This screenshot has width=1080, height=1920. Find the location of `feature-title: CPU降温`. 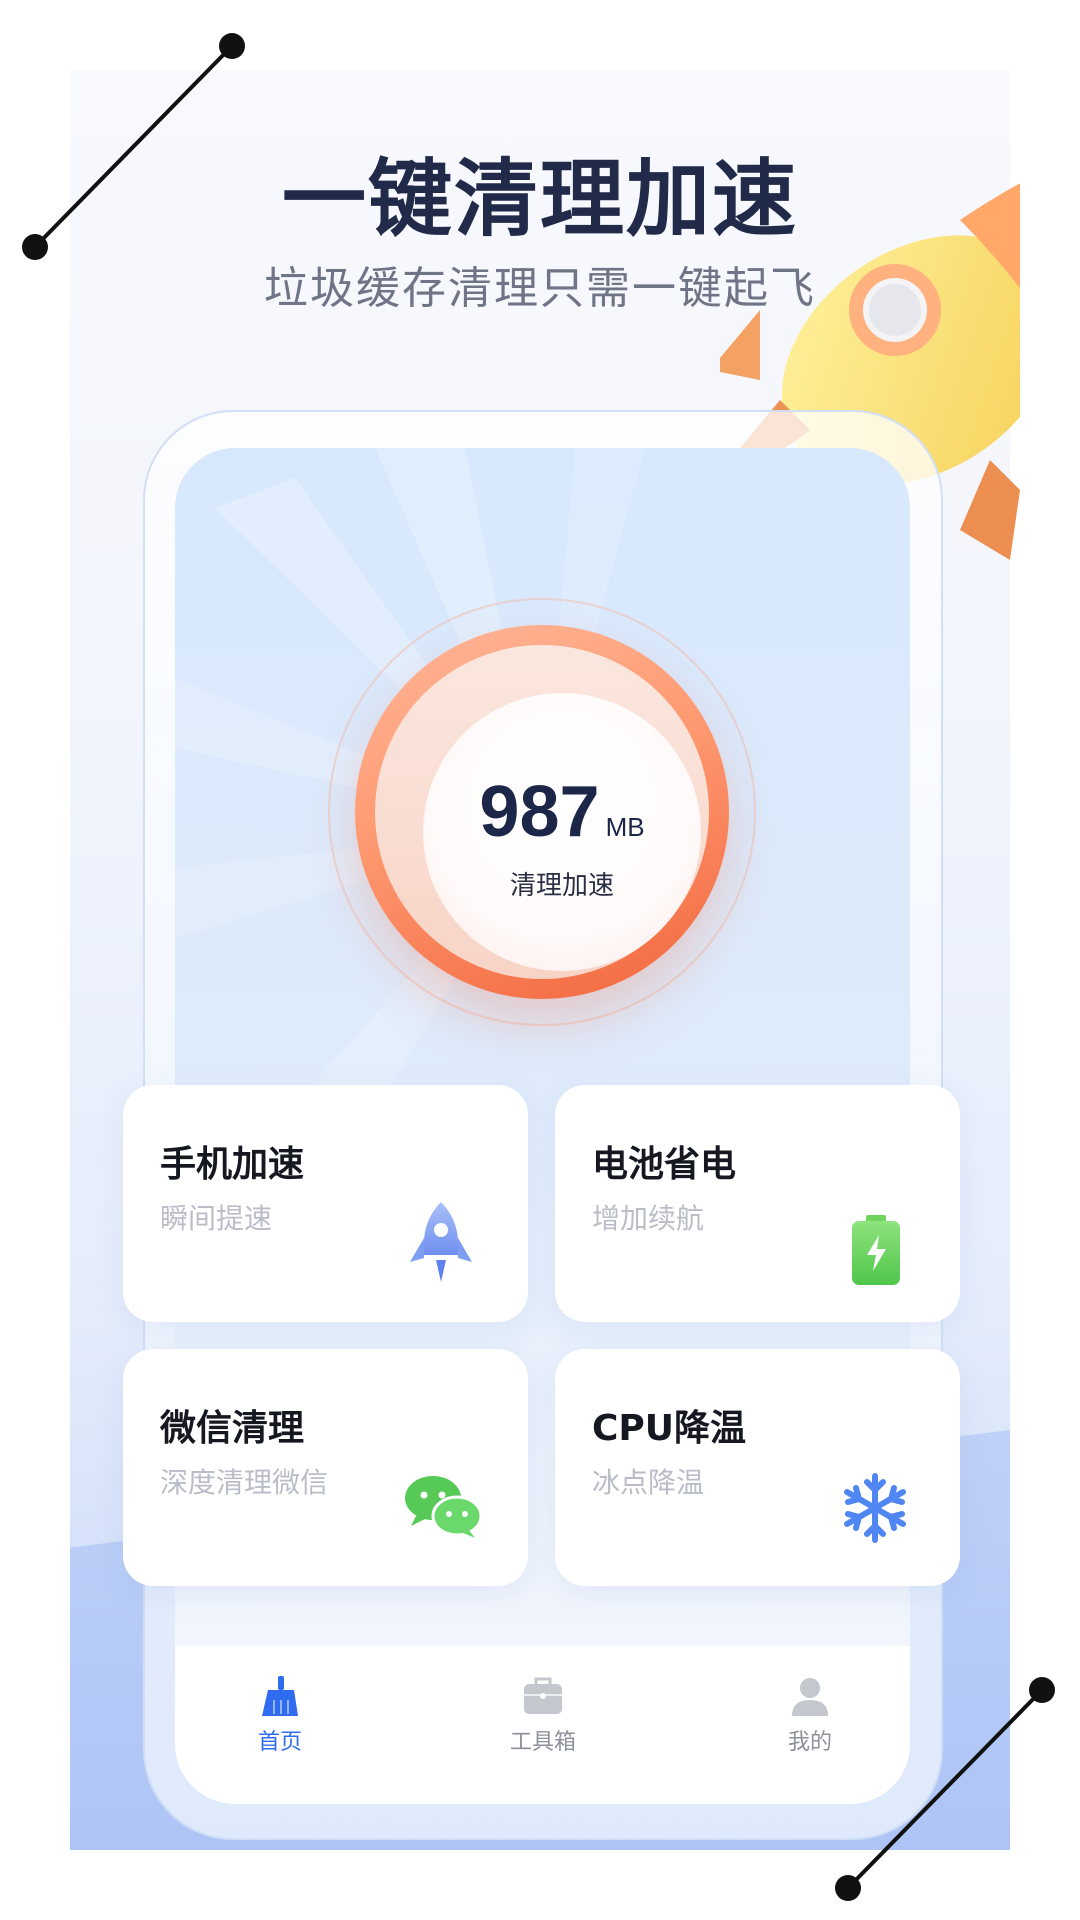

feature-title: CPU降温 is located at coordinates (669, 1428).